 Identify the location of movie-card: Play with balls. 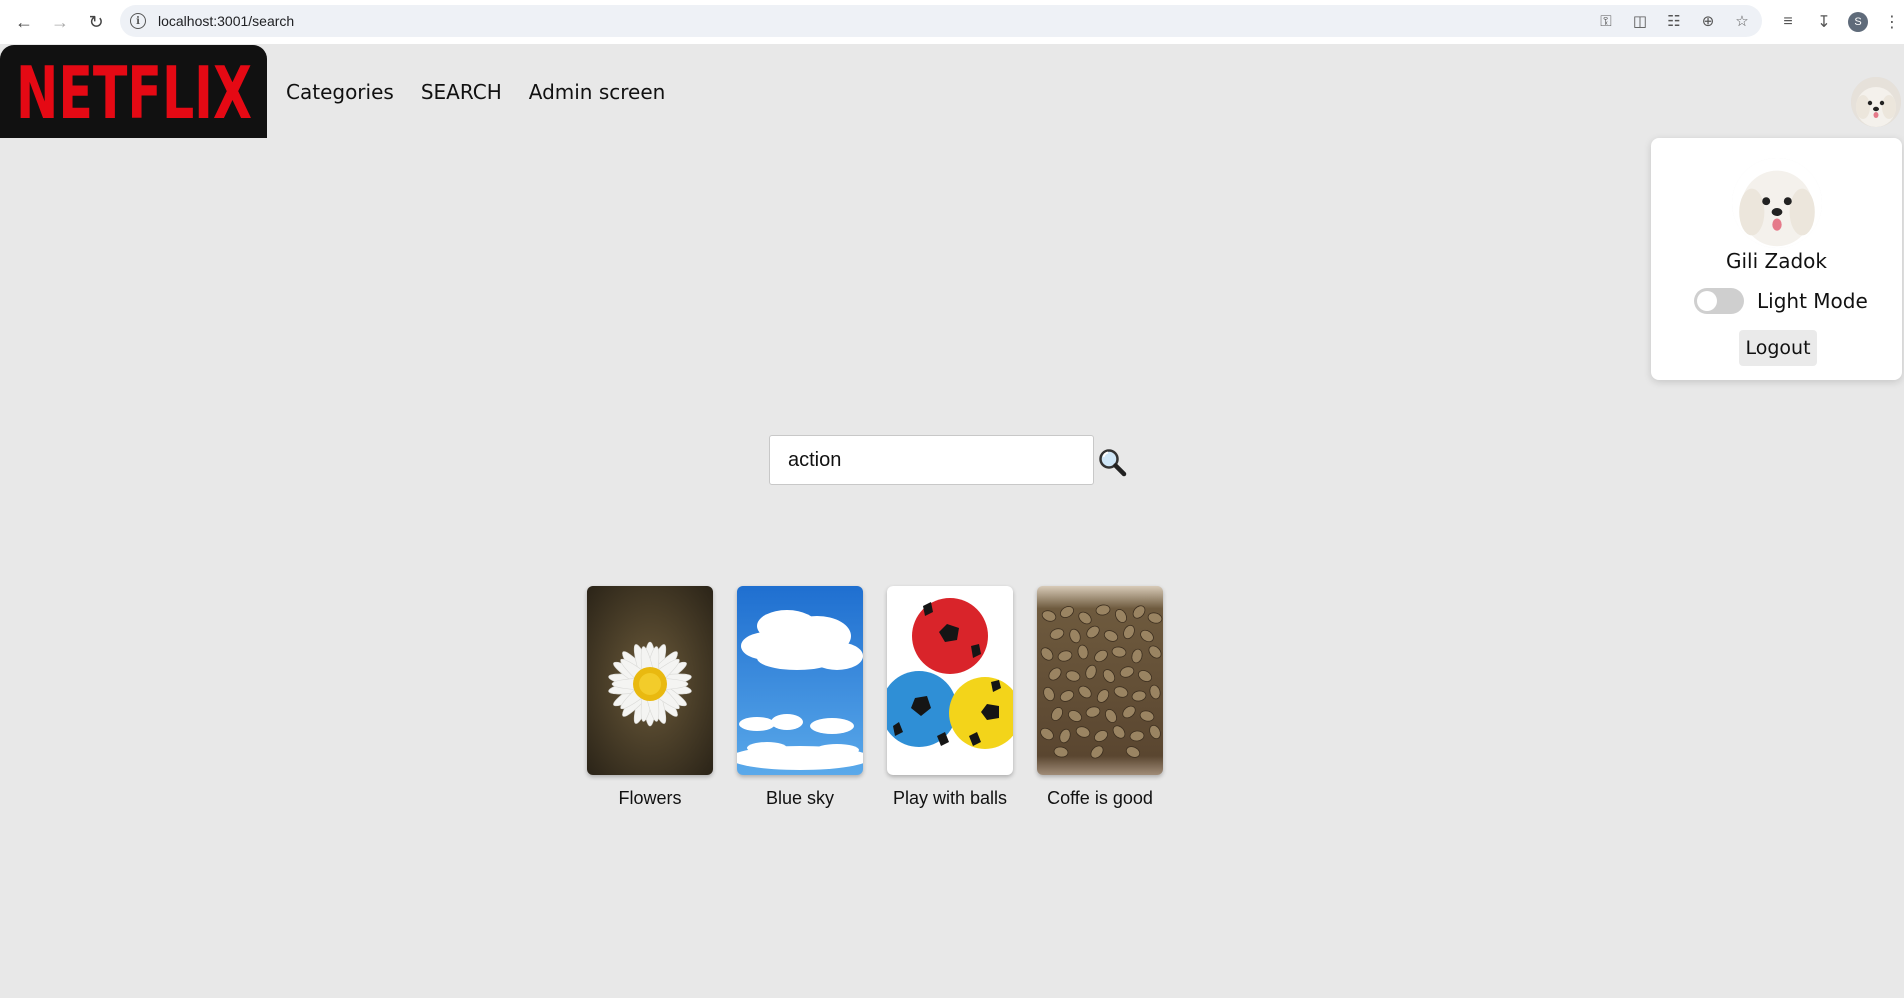
(950, 697).